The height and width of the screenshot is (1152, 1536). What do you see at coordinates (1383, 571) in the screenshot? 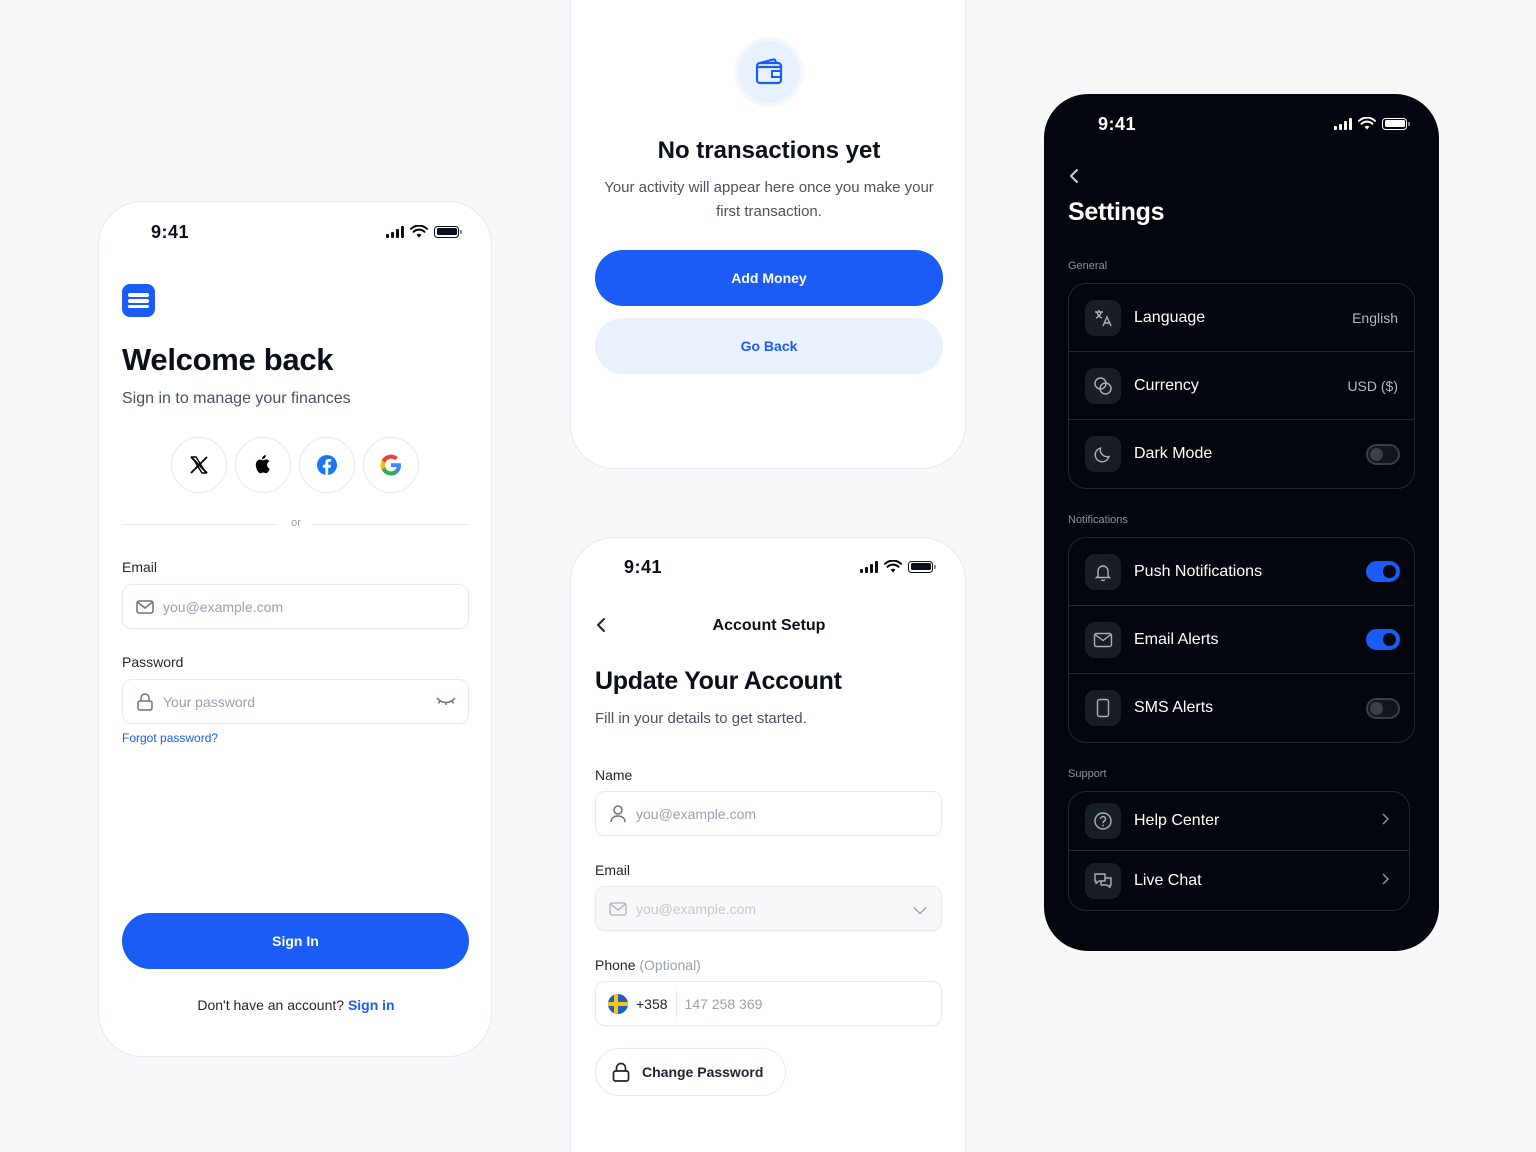
I see `push-notifications-toggle` at bounding box center [1383, 571].